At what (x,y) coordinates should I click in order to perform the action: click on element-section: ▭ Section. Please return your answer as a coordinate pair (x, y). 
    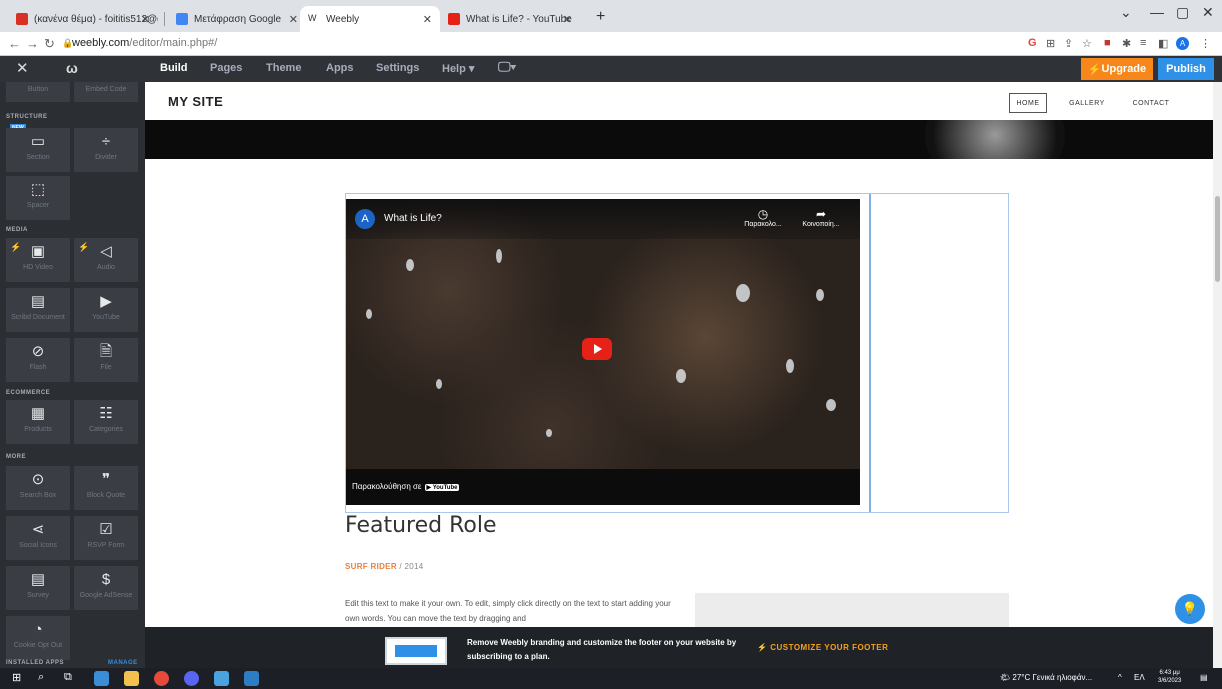
    Looking at the image, I should click on (38, 150).